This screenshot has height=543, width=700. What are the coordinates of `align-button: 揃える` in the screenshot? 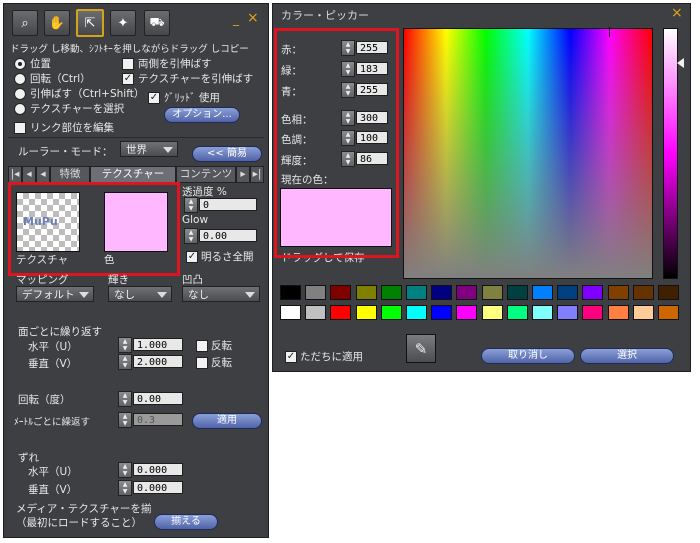 It's located at (186, 522).